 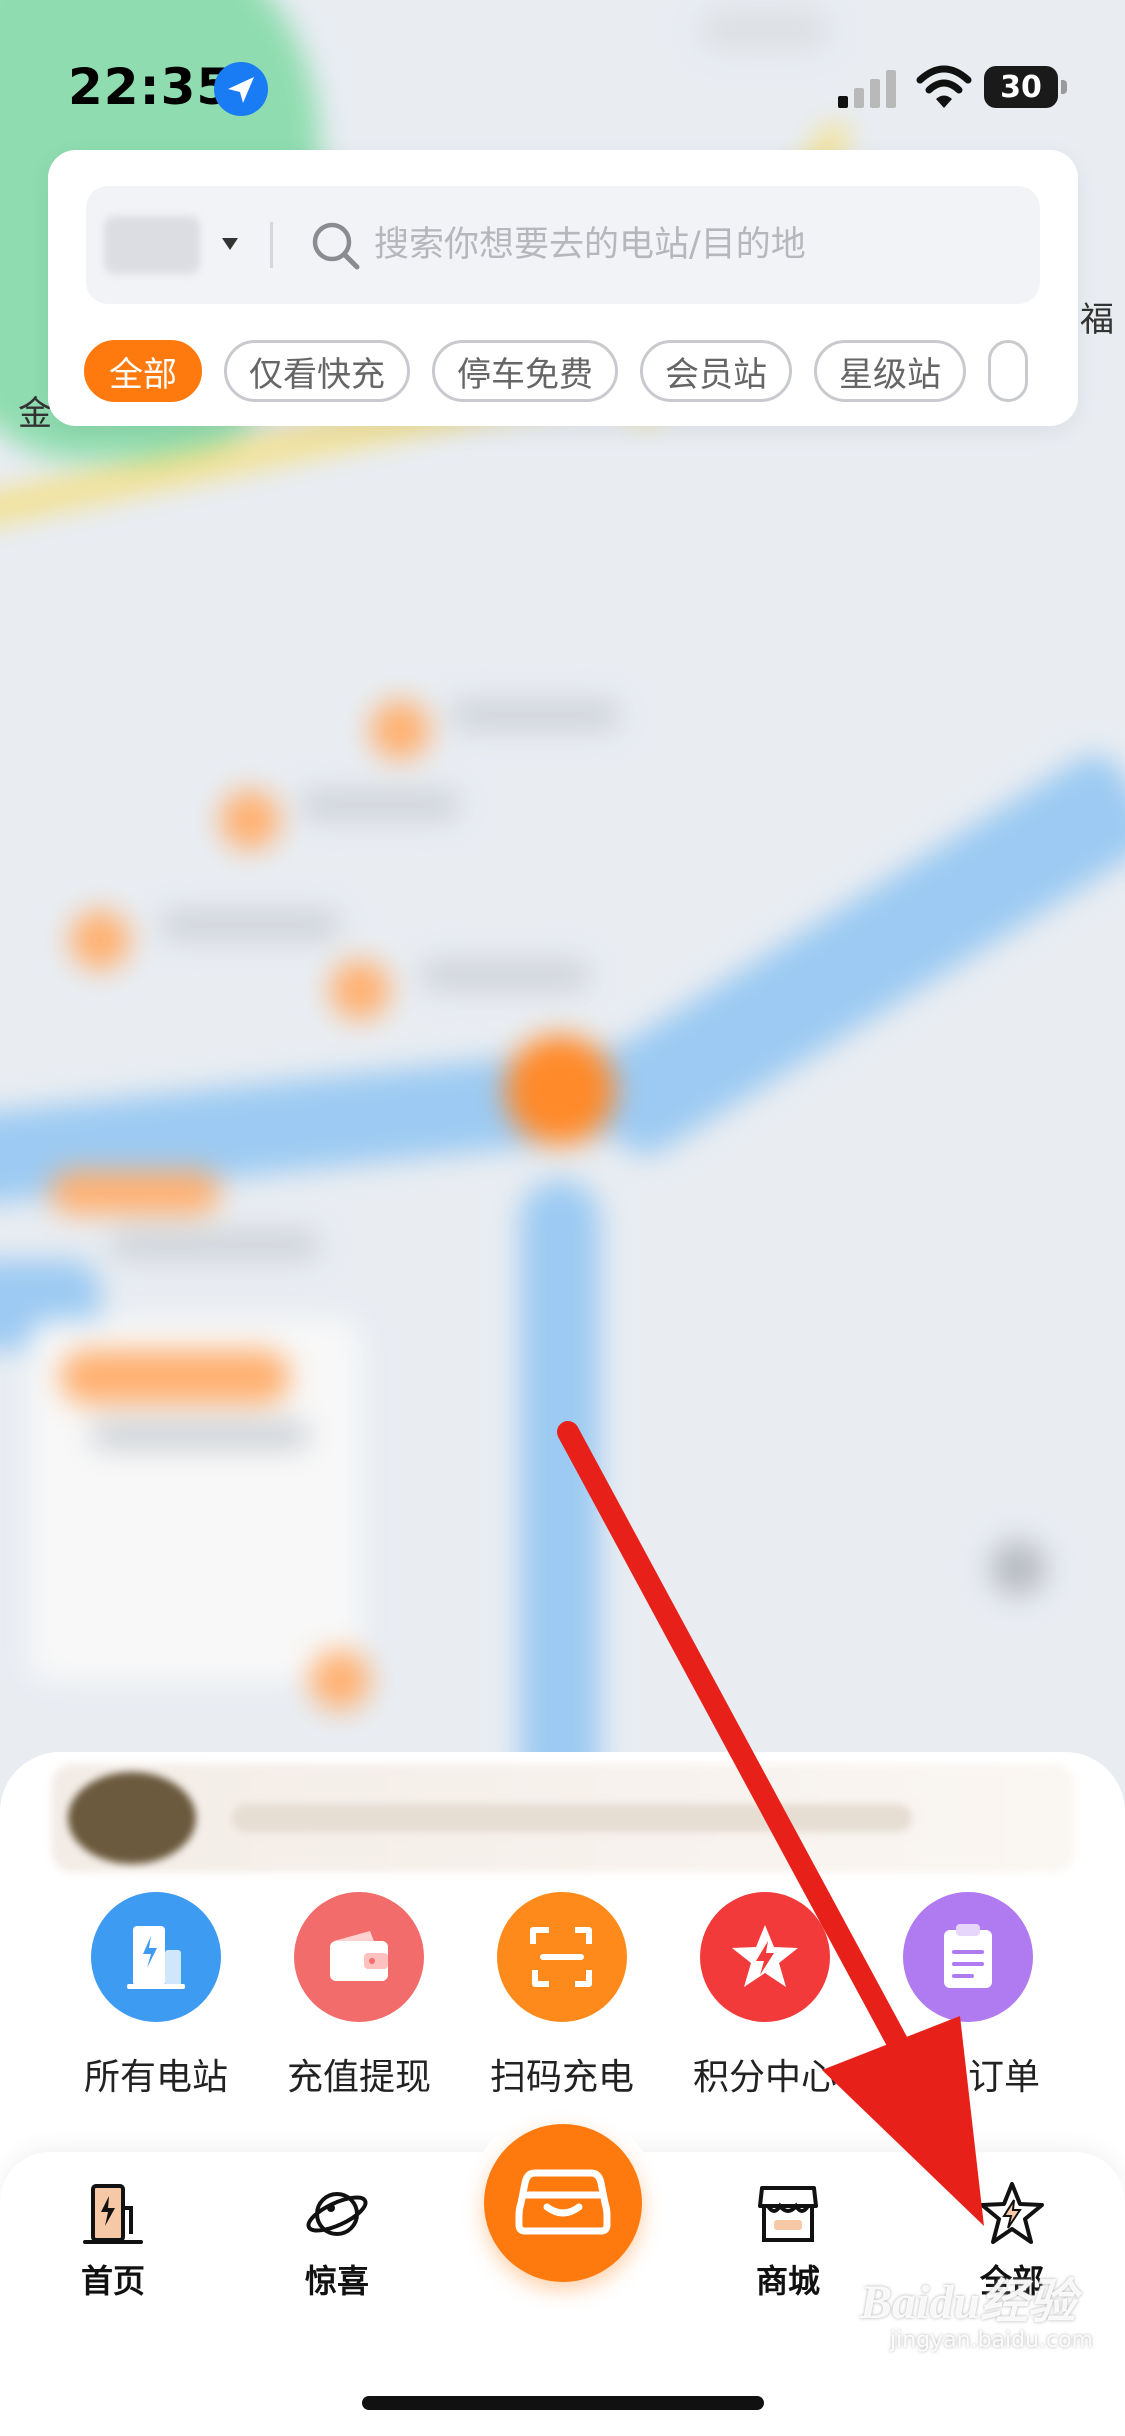 What do you see at coordinates (867, 89) in the screenshot?
I see `cellular-signal-icon` at bounding box center [867, 89].